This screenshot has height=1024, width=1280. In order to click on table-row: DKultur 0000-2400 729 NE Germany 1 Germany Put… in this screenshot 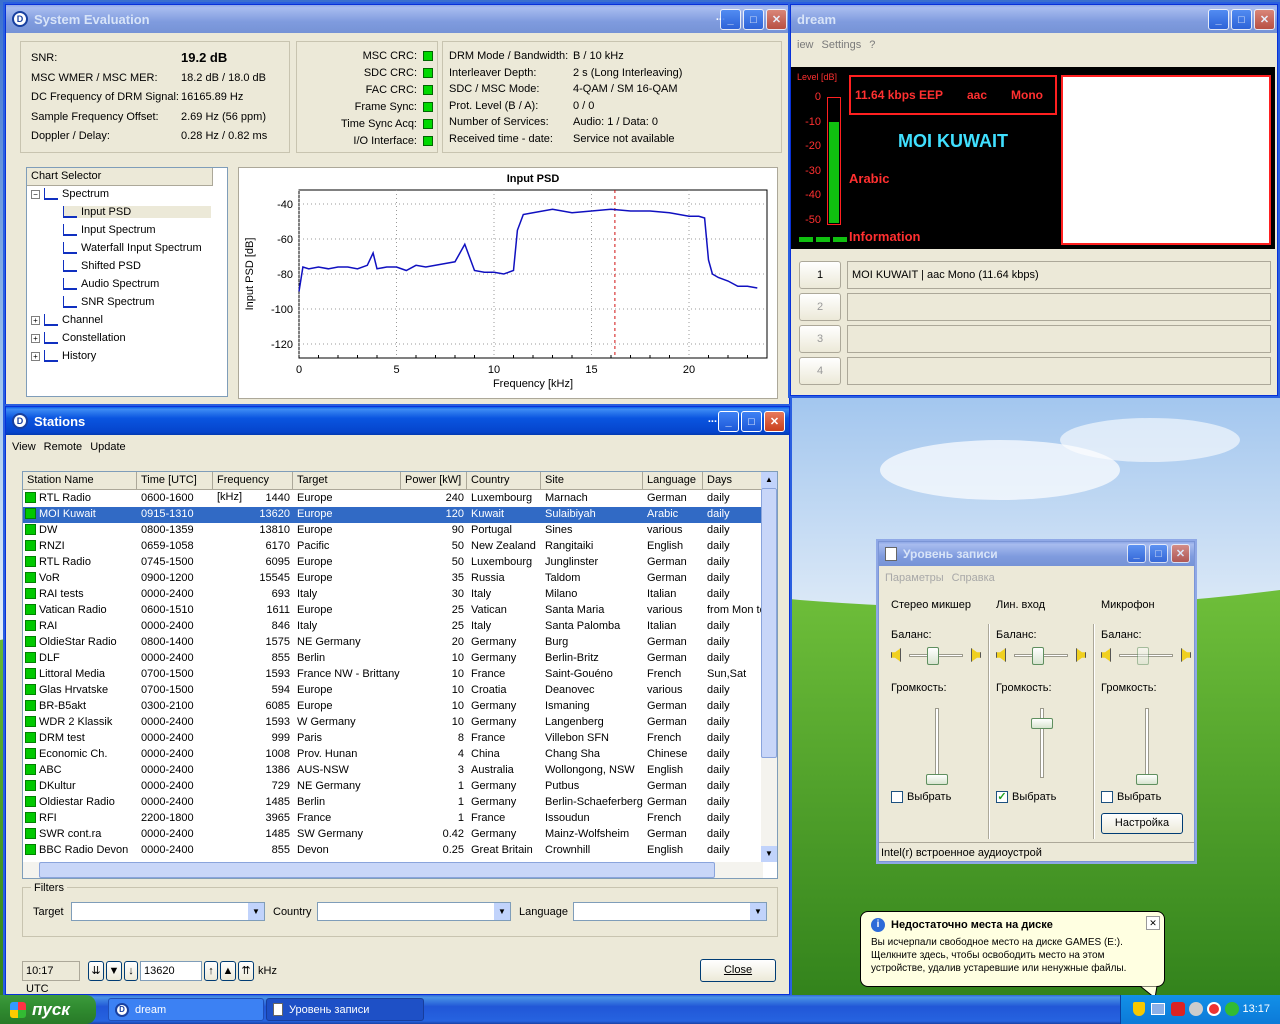, I will do `click(393, 787)`.